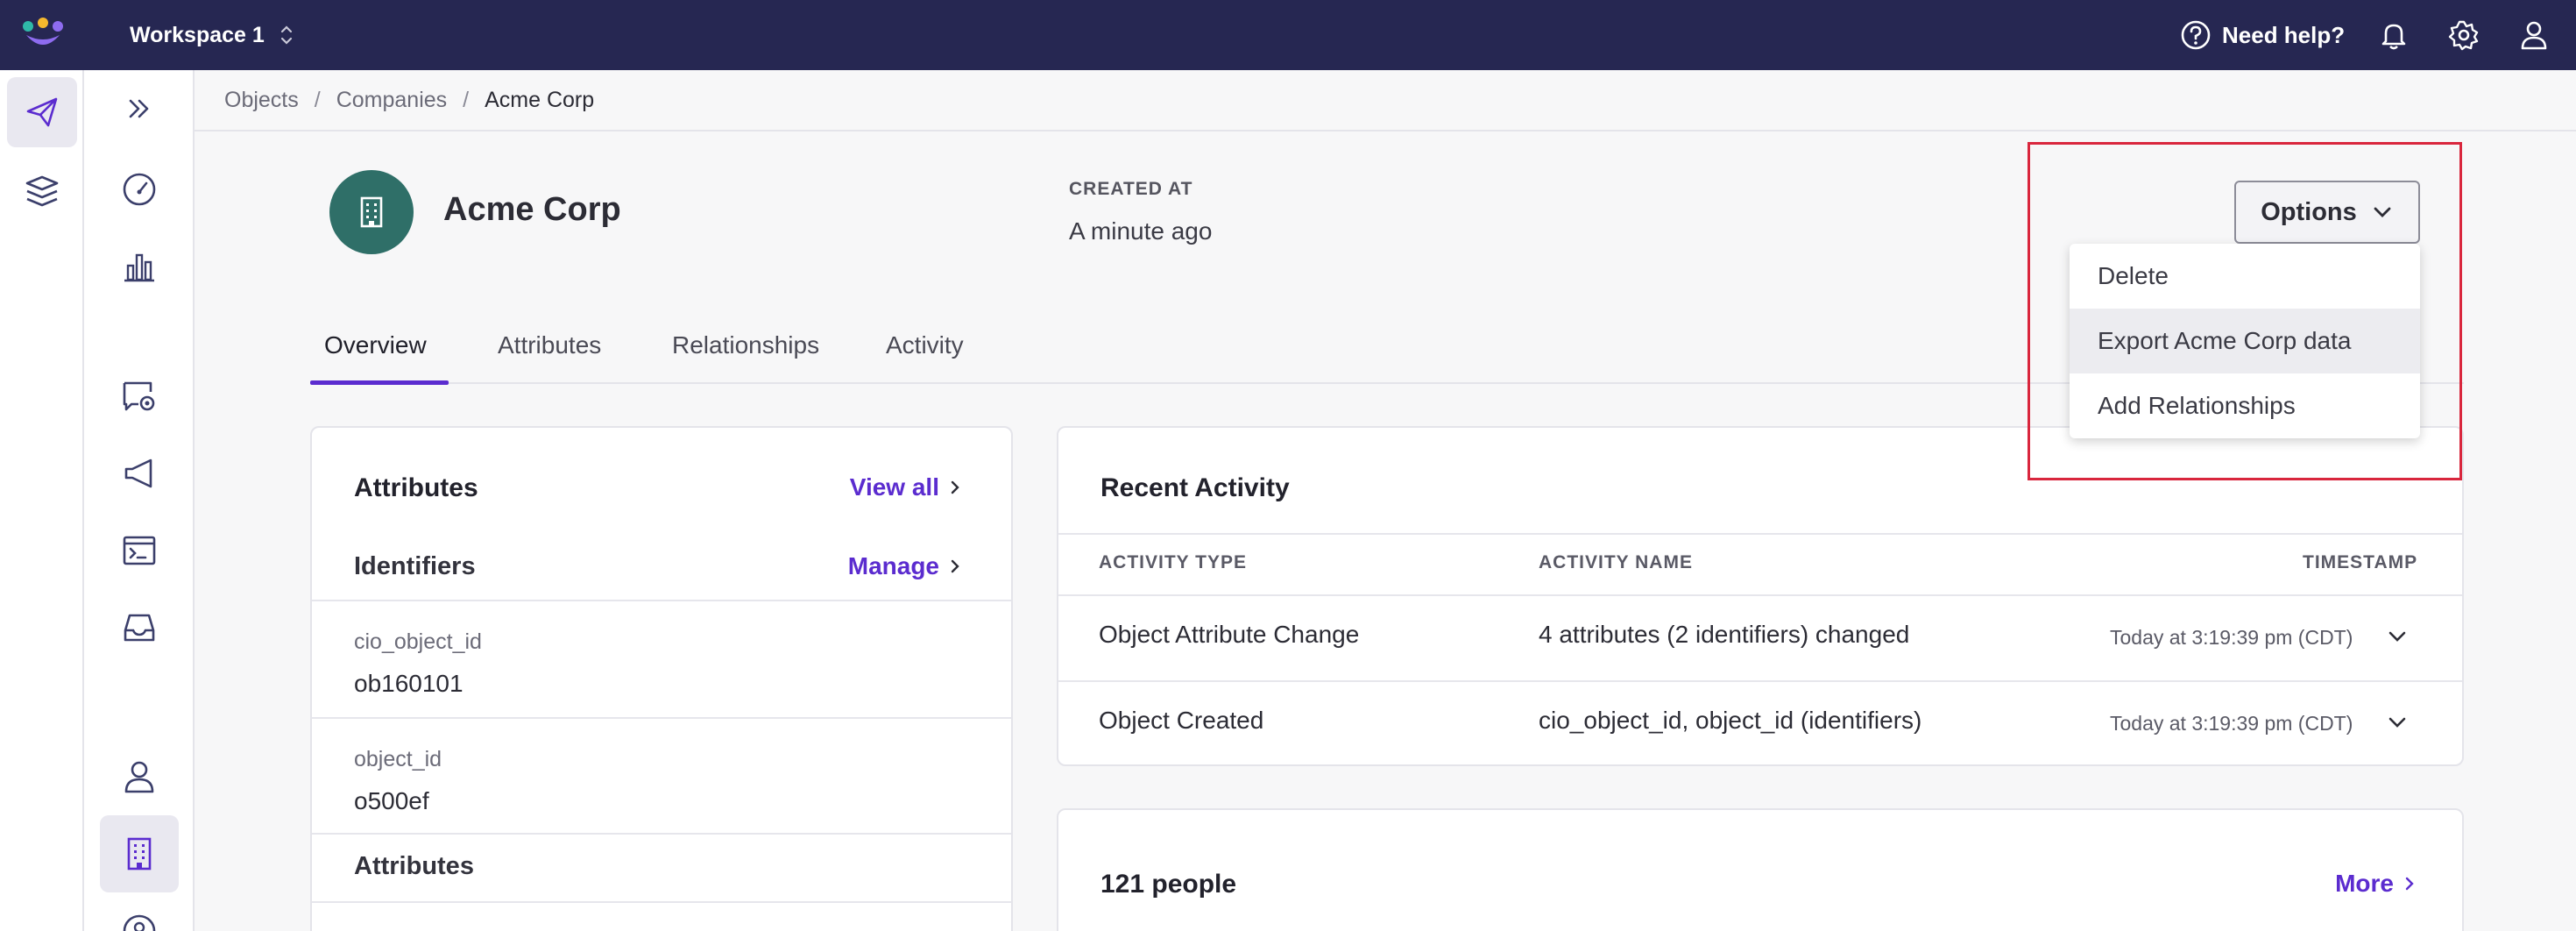 This screenshot has width=2576, height=931. Describe the element at coordinates (1131, 189) in the screenshot. I see `created-at-label: CREATED AT` at that location.